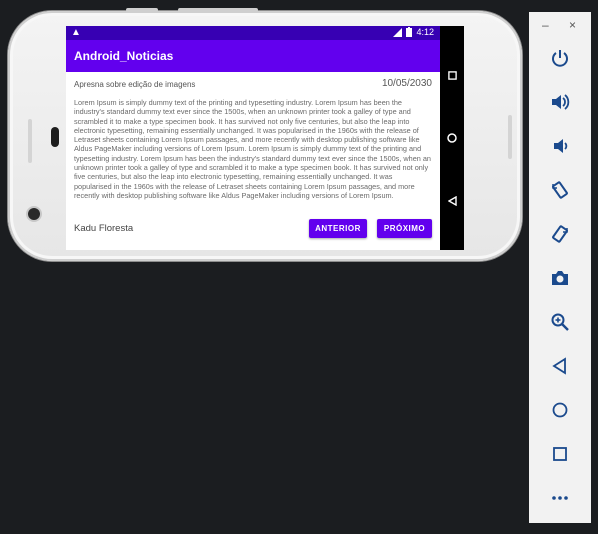  Describe the element at coordinates (218, 10) in the screenshot. I see `volume-side-button` at that location.